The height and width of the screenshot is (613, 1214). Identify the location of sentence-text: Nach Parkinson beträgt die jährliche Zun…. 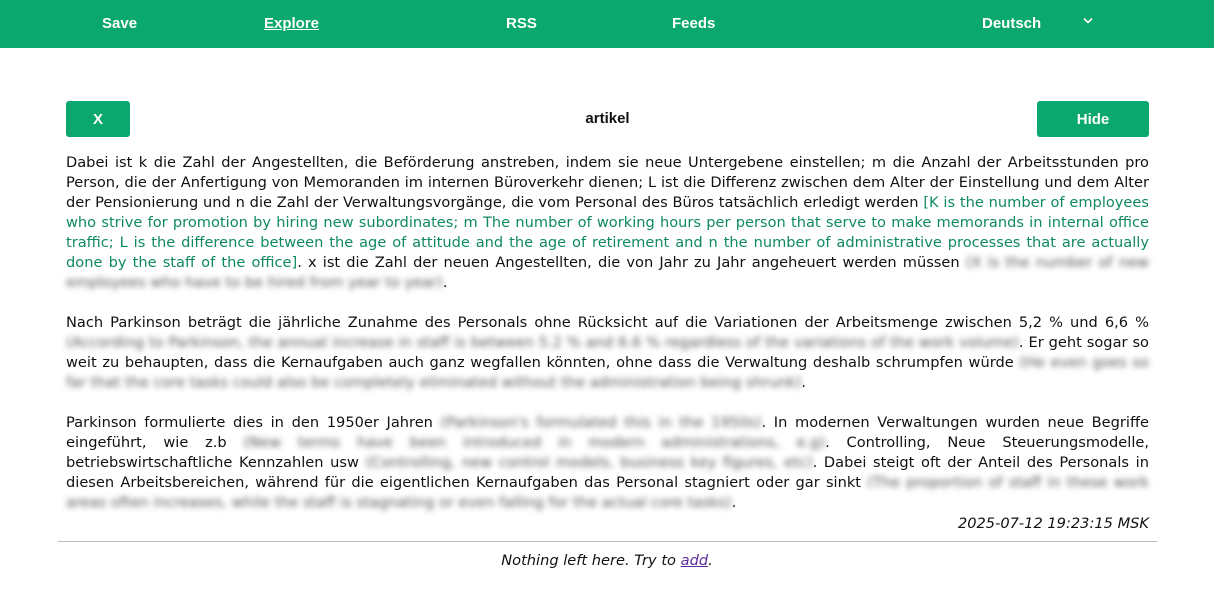
(607, 322).